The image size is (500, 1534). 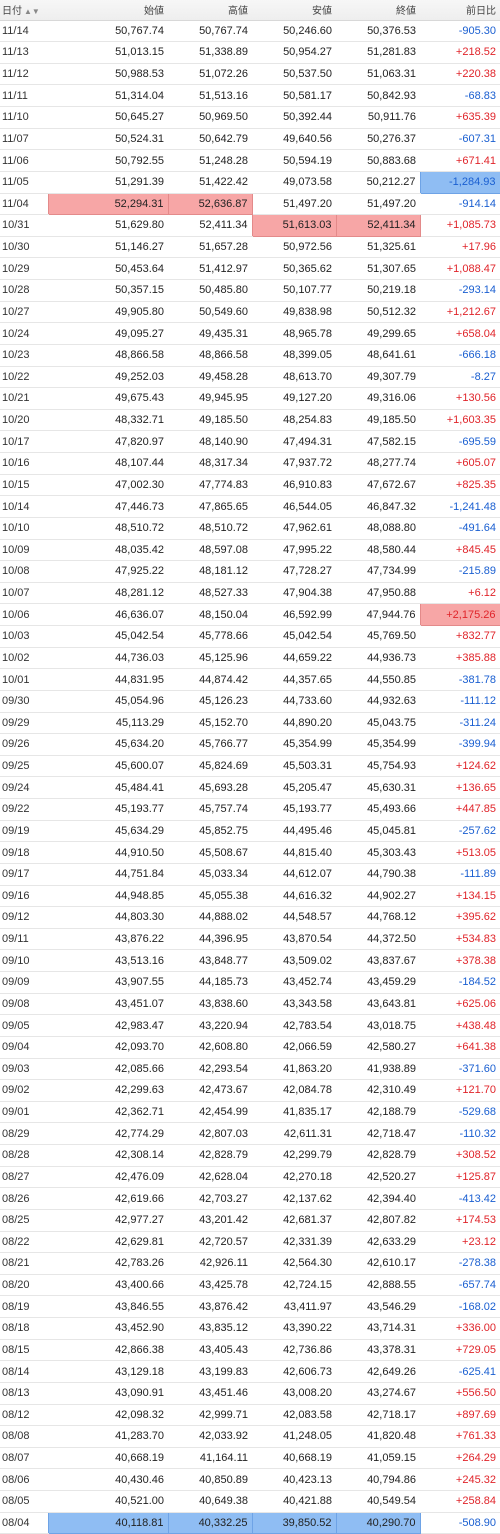 What do you see at coordinates (294, 701) in the screenshot?
I see `cell-low: 44,733.60` at bounding box center [294, 701].